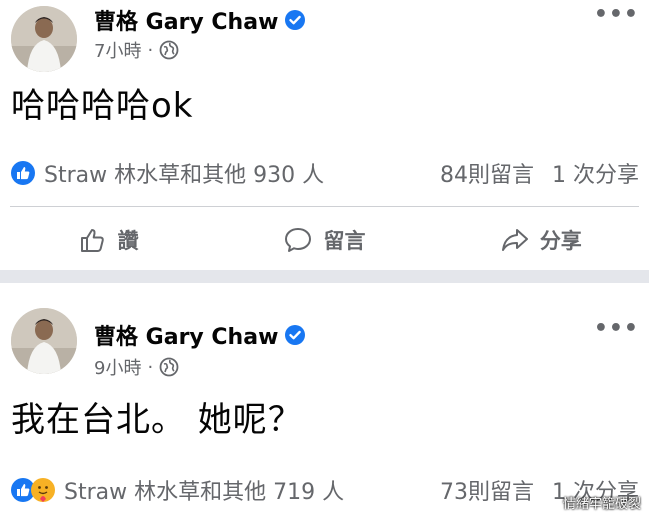 The width and height of the screenshot is (649, 520). What do you see at coordinates (298, 240) in the screenshot?
I see `comment-bubble-icon` at bounding box center [298, 240].